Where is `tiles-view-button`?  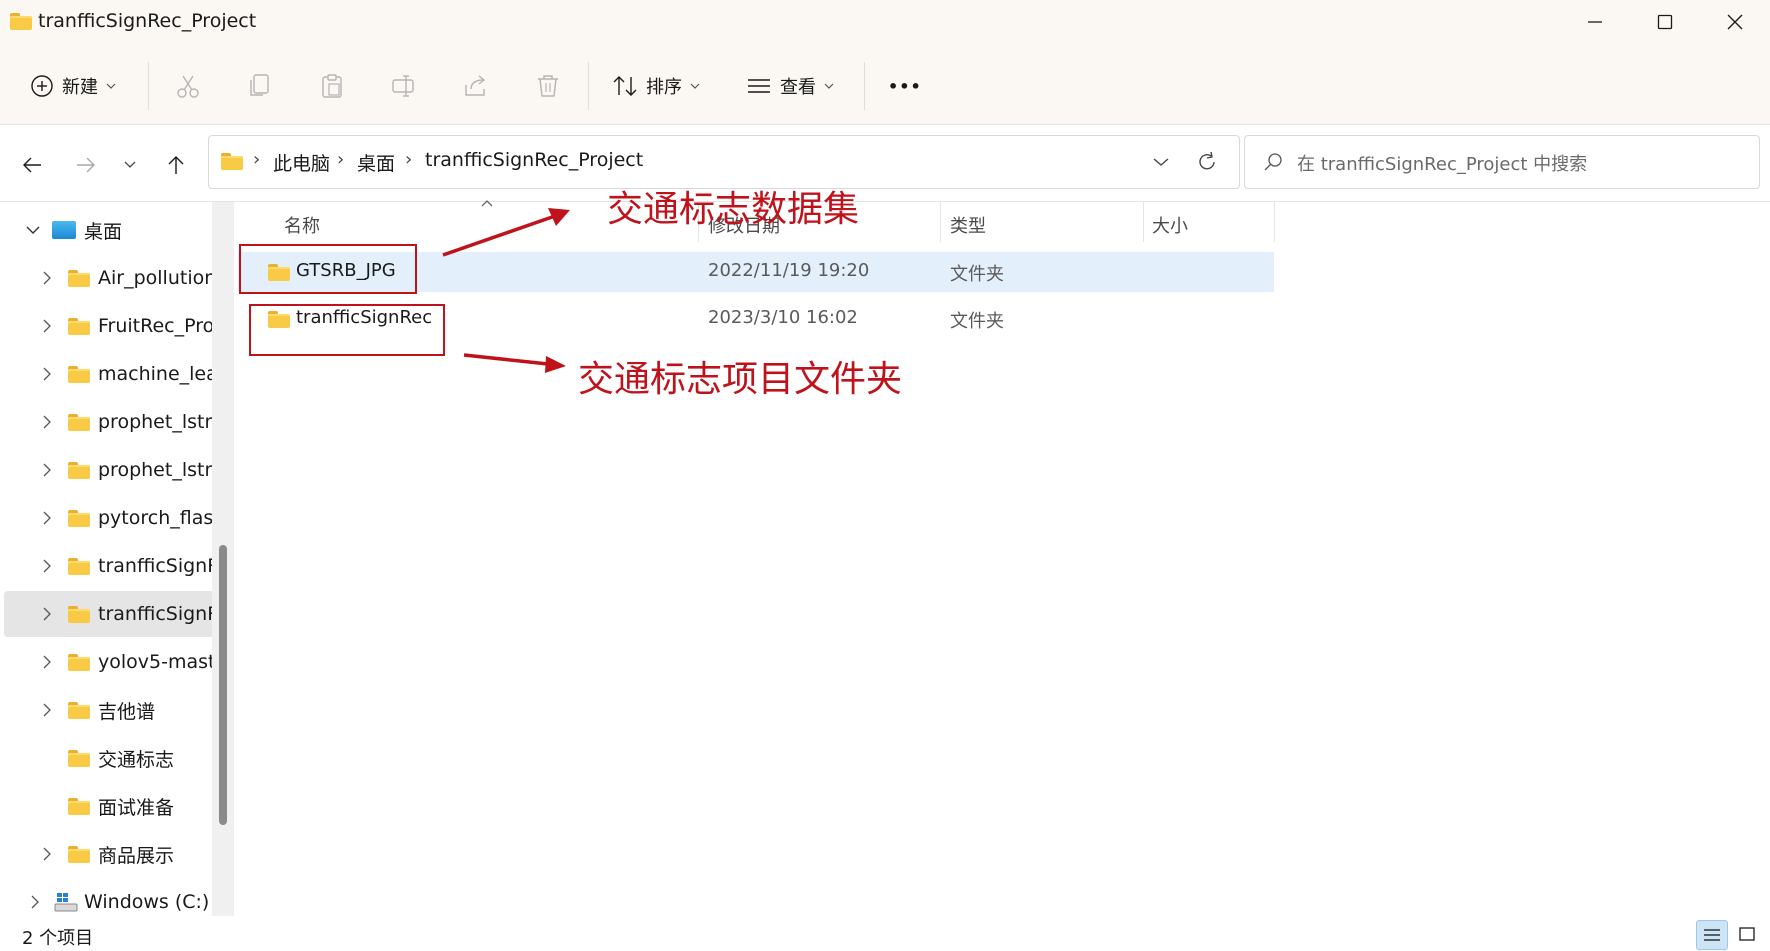 tiles-view-button is located at coordinates (1747, 934).